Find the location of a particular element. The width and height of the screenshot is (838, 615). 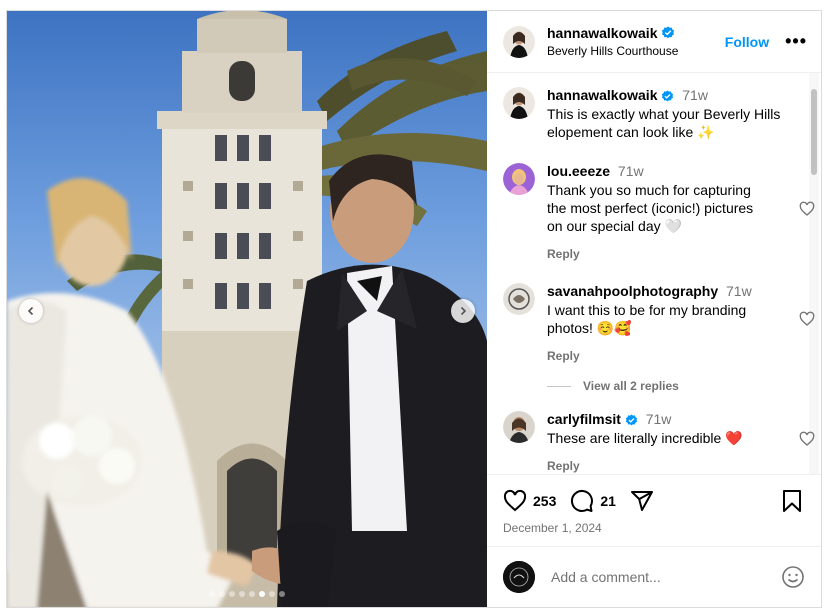

current-user-avatar is located at coordinates (519, 577).